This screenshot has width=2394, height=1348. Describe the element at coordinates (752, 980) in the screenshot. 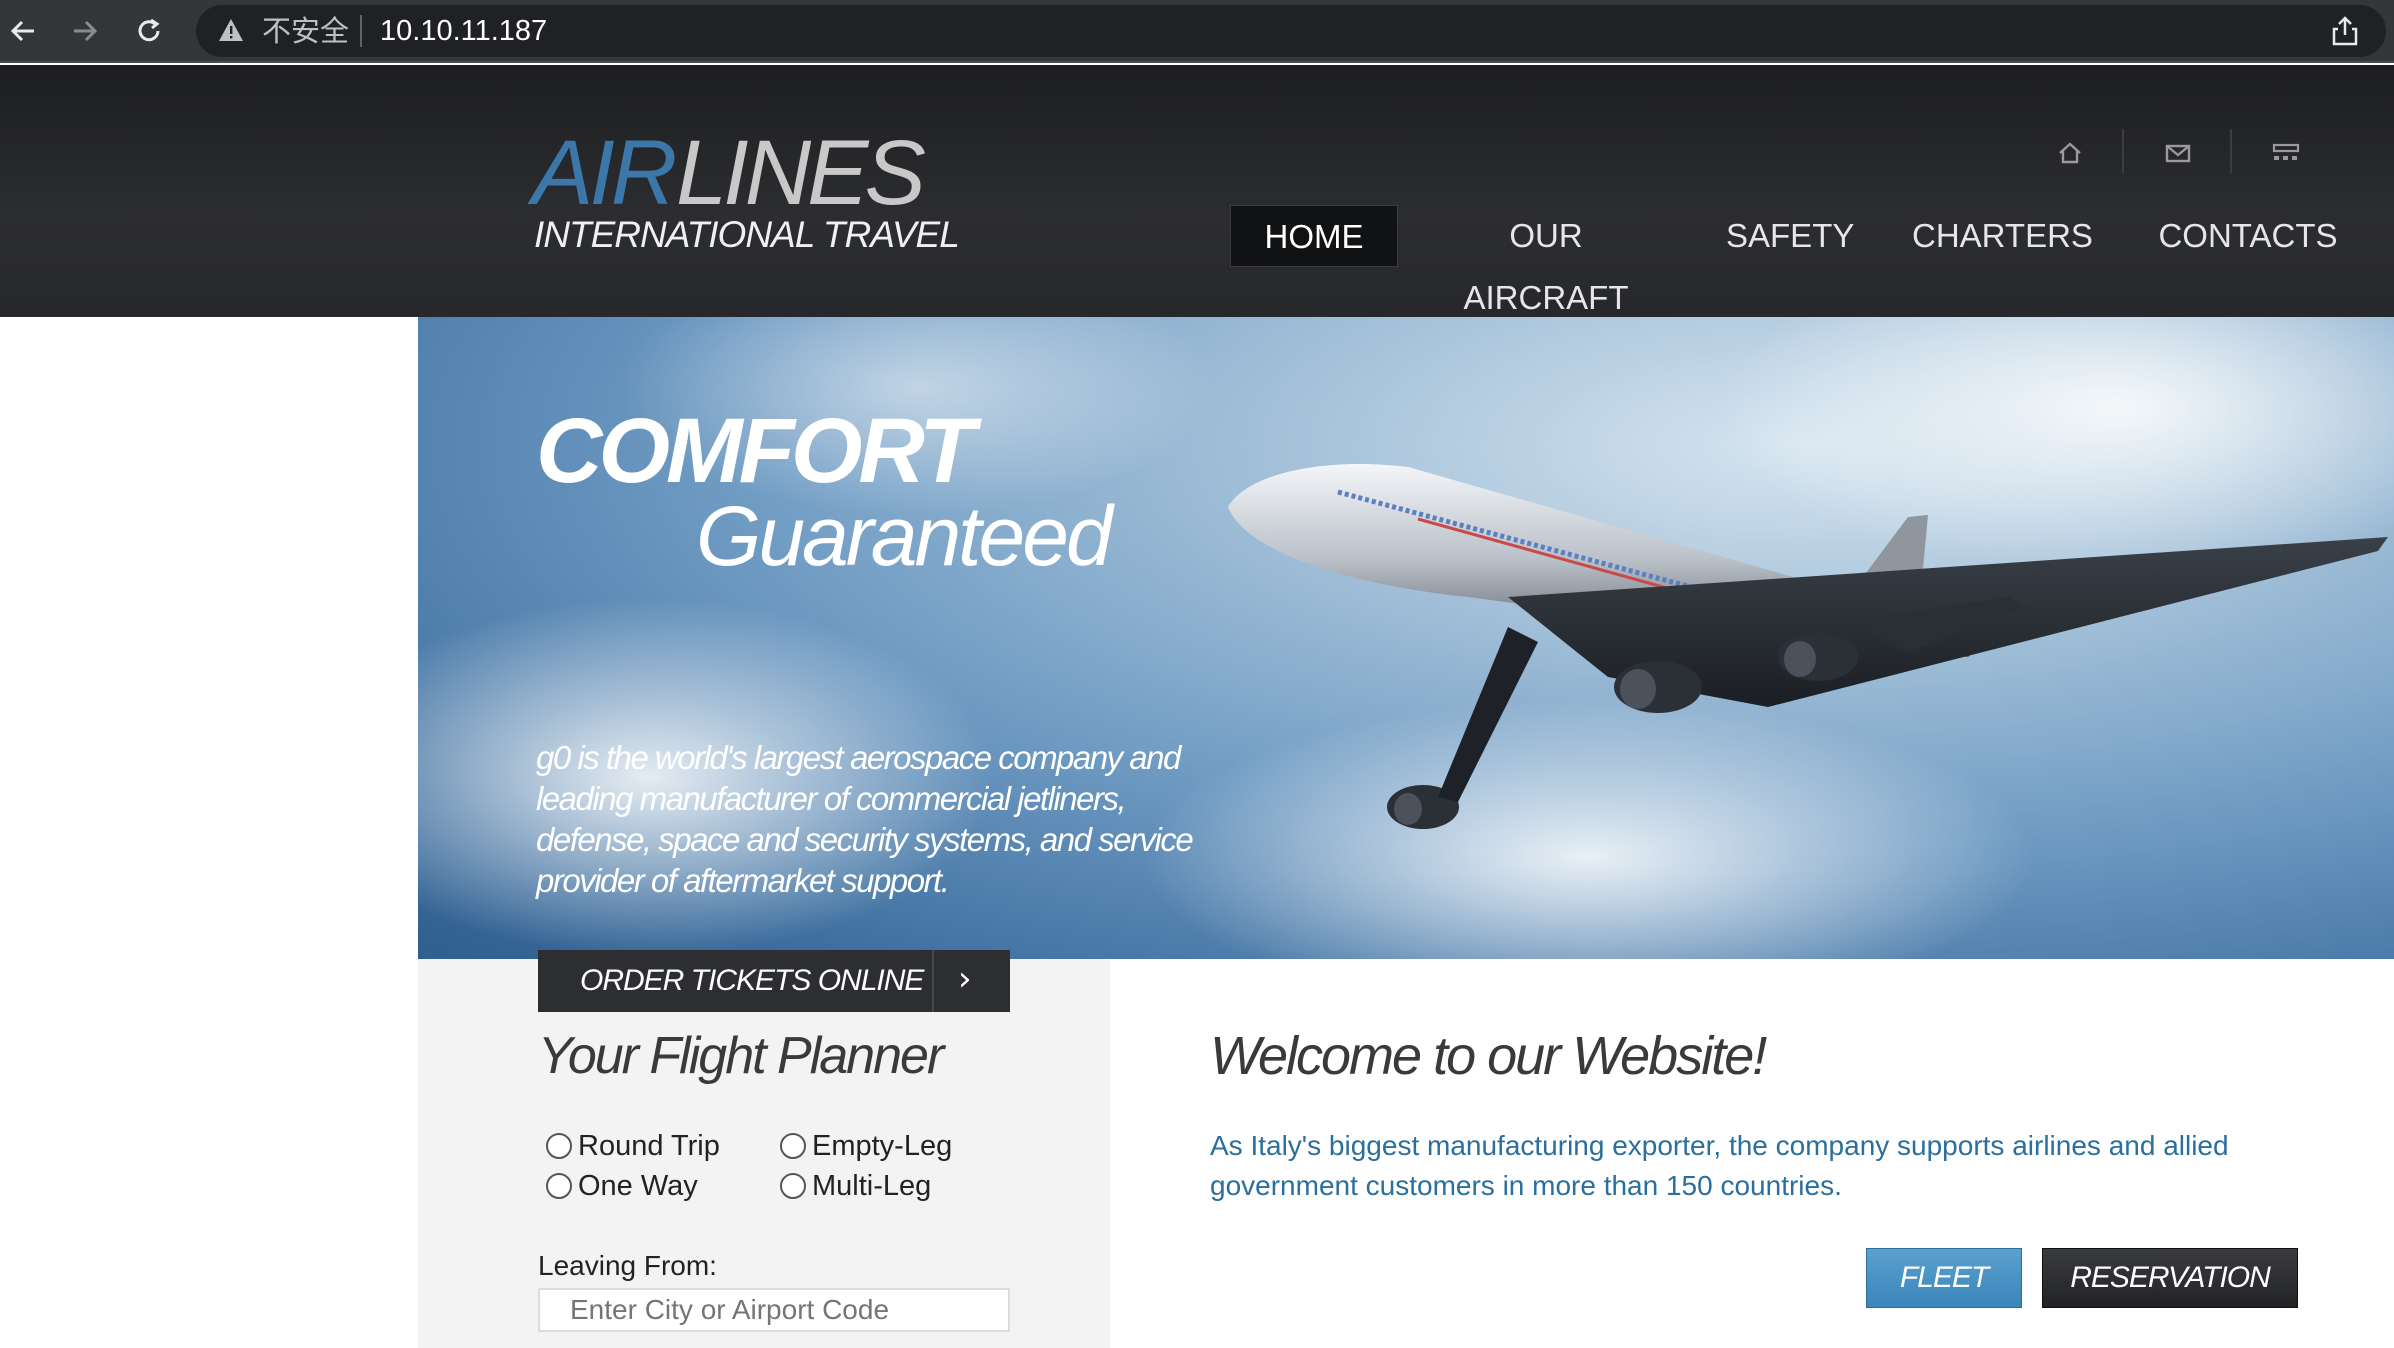

I see `order-tickets-label: ORDER TICKETS ONLINE` at that location.